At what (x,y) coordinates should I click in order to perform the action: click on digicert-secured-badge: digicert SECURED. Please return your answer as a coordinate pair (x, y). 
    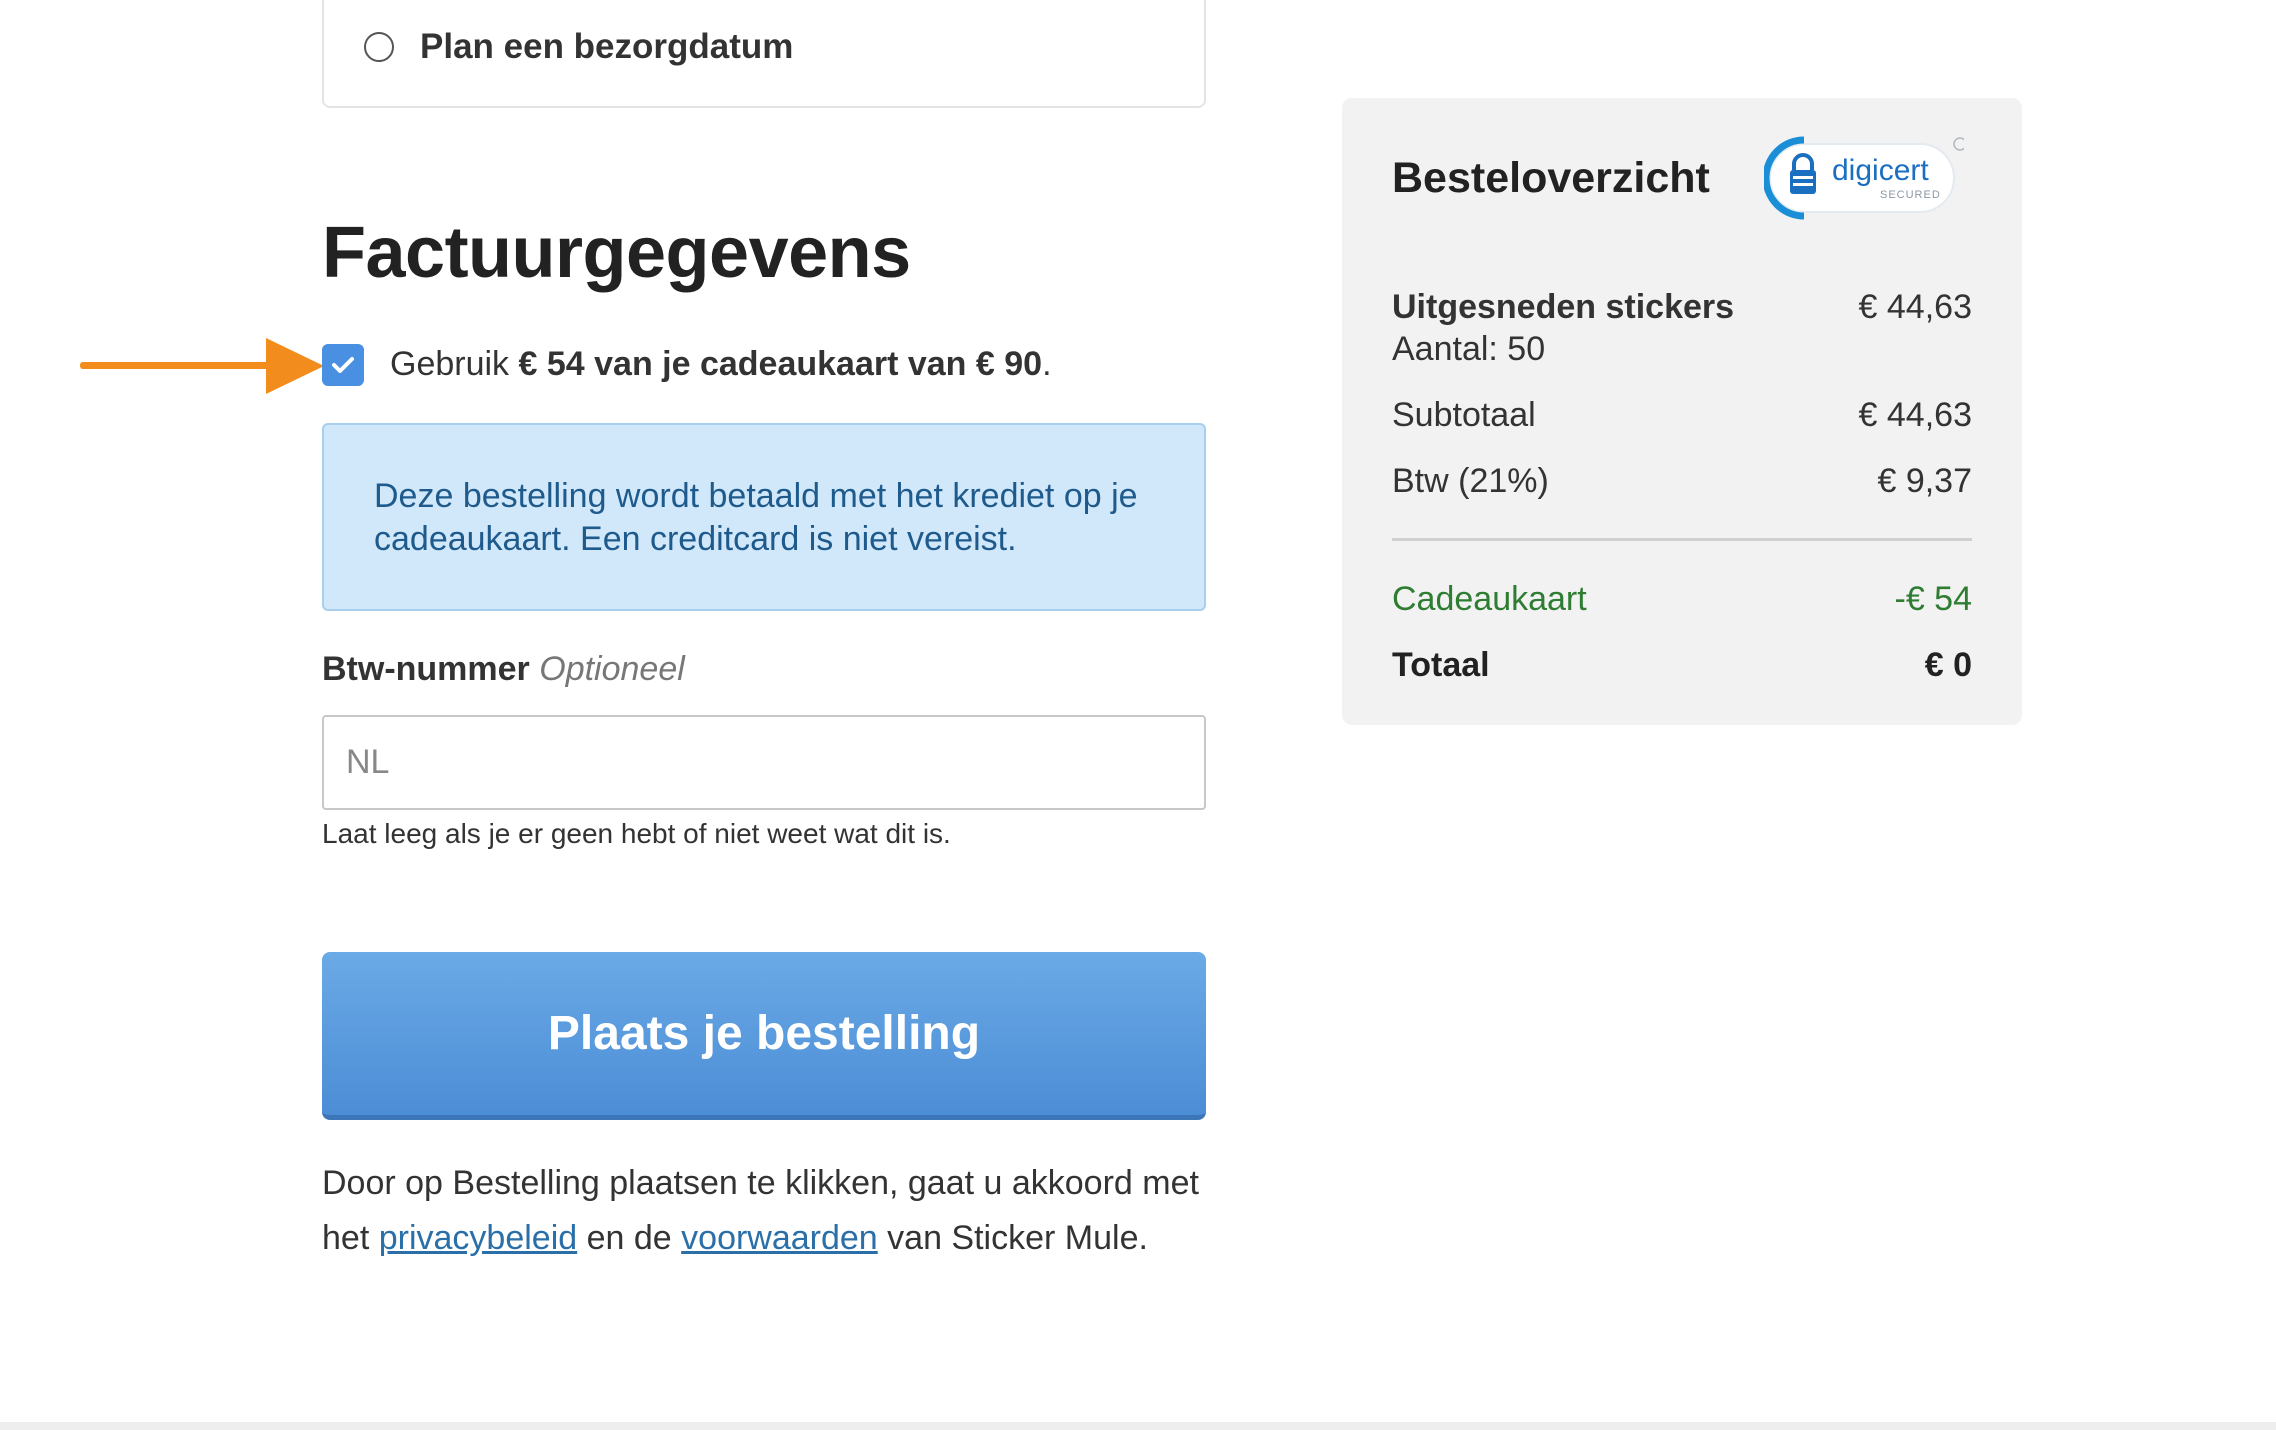
    Looking at the image, I should click on (1864, 178).